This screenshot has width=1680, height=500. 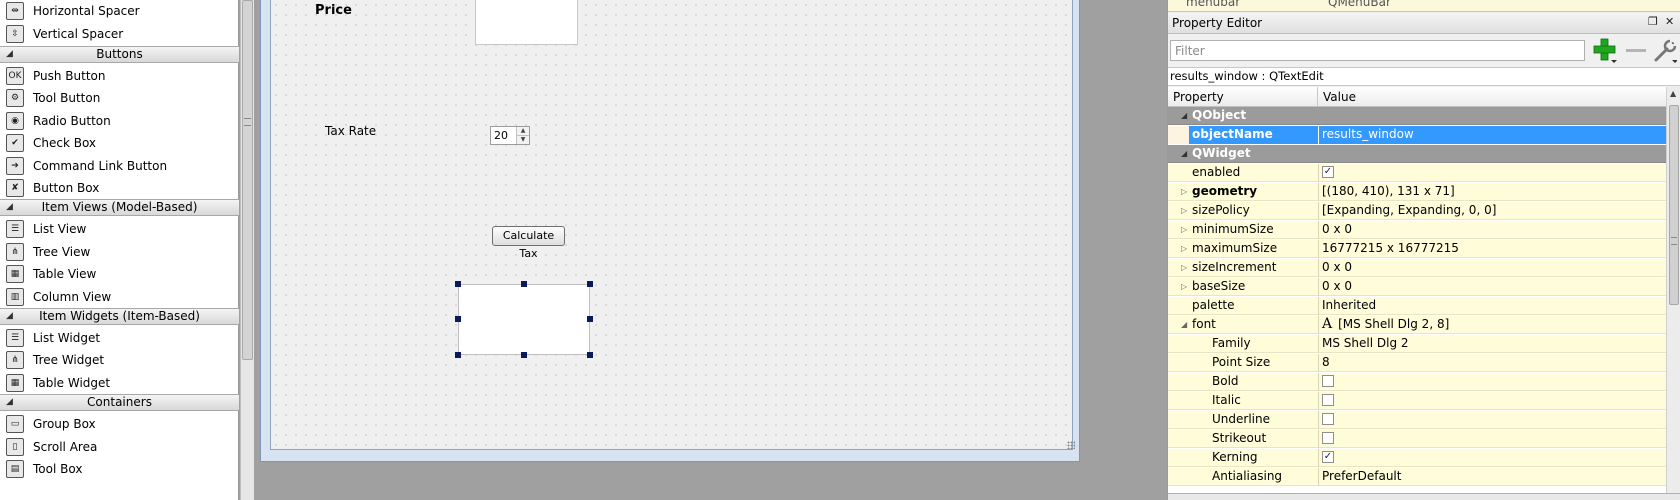 I want to click on widget-box-item: ➔ Command Link Button, so click(x=119, y=166).